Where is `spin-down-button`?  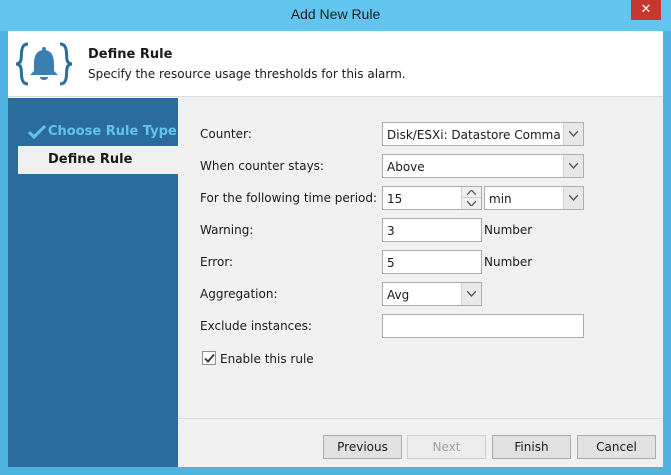
spin-down-button is located at coordinates (471, 203).